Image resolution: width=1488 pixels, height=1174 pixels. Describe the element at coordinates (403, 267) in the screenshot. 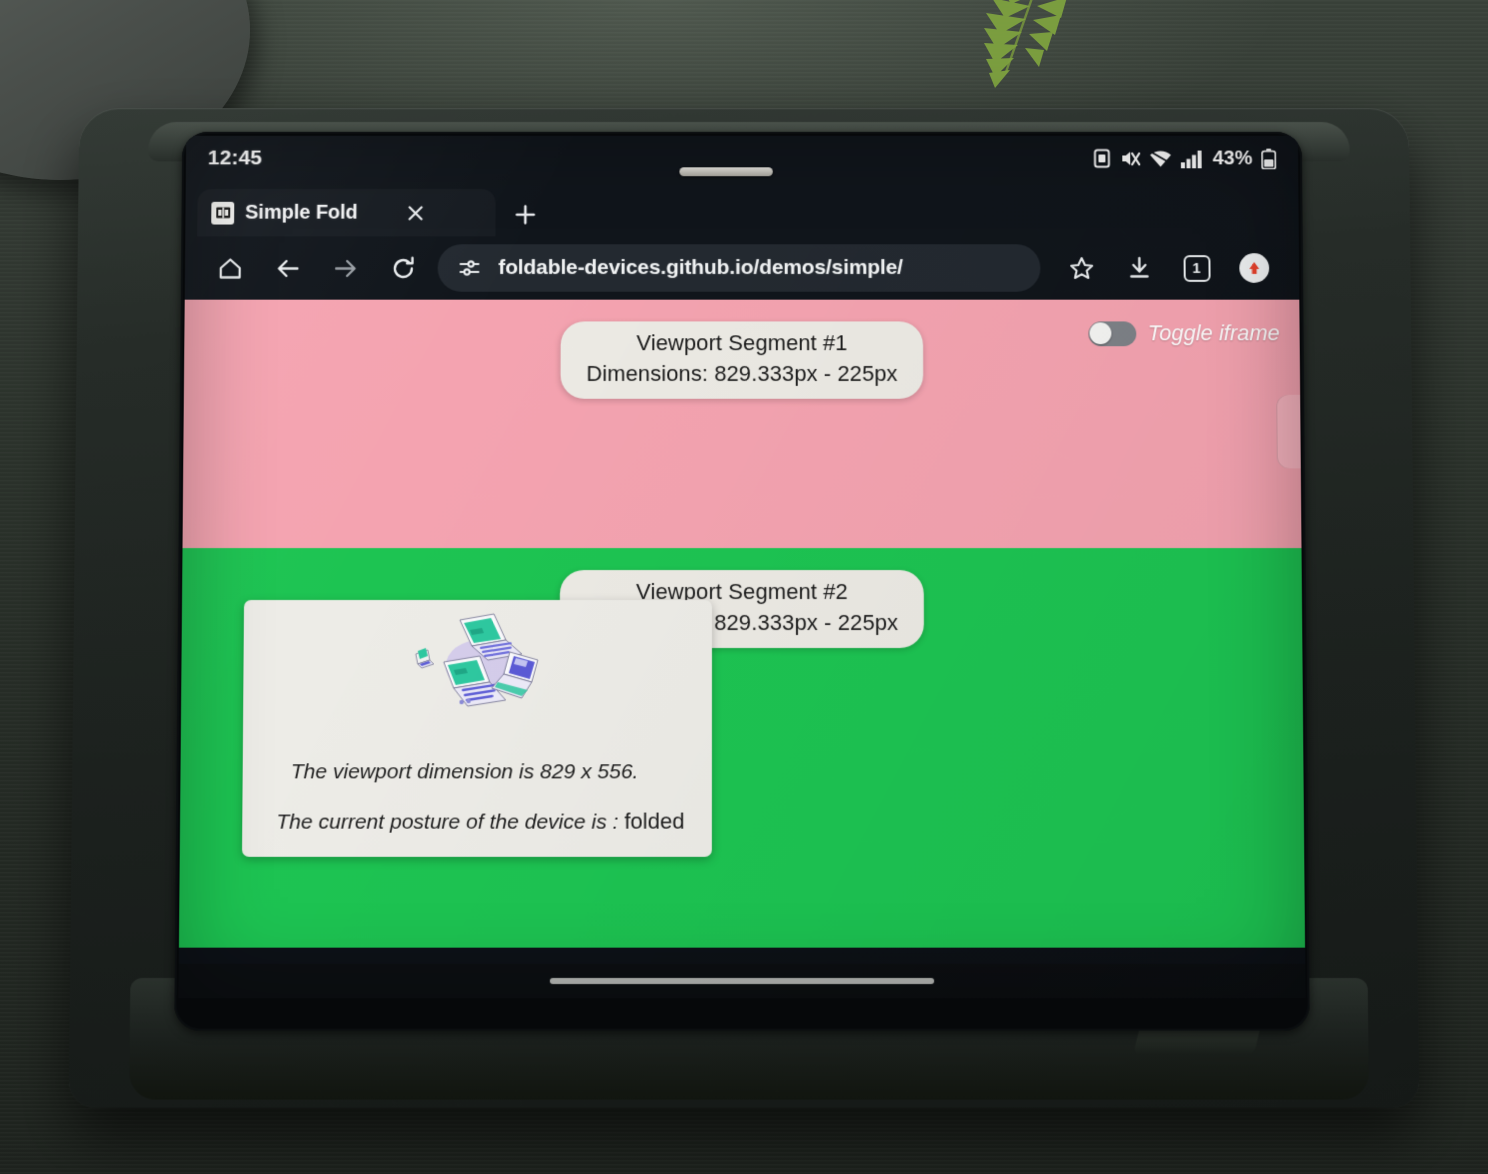

I see `reload-icon` at that location.